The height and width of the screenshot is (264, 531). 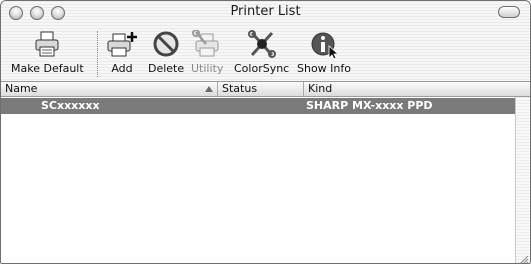 I want to click on make-default-label: Make Default, so click(x=47, y=68).